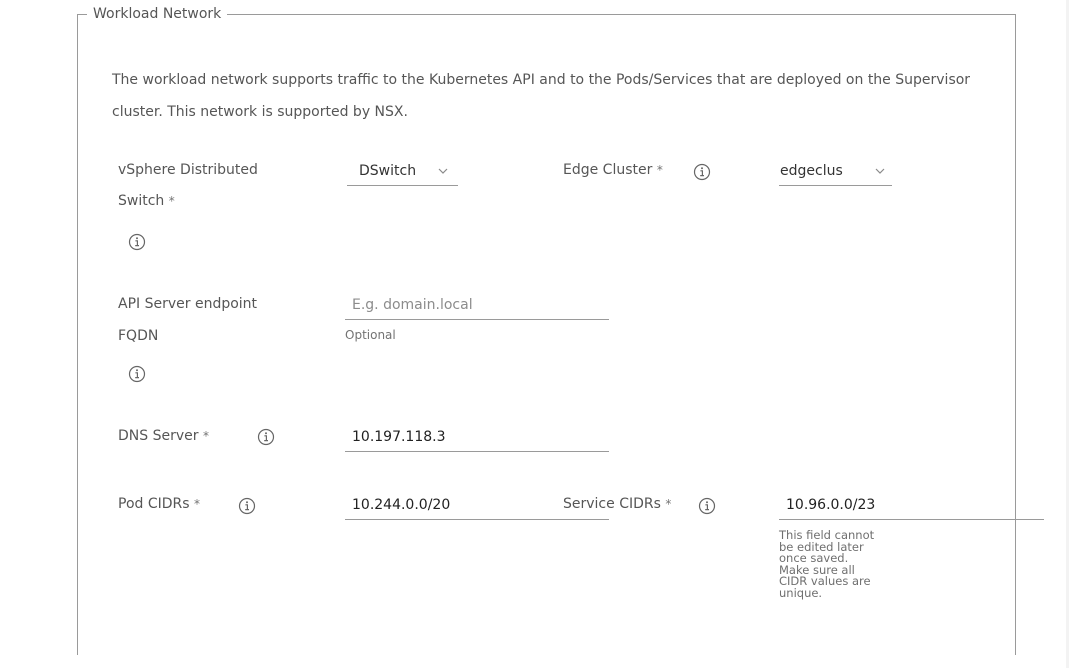 This screenshot has width=1069, height=668. I want to click on api-fqdn-label-2: FQDN, so click(138, 336).